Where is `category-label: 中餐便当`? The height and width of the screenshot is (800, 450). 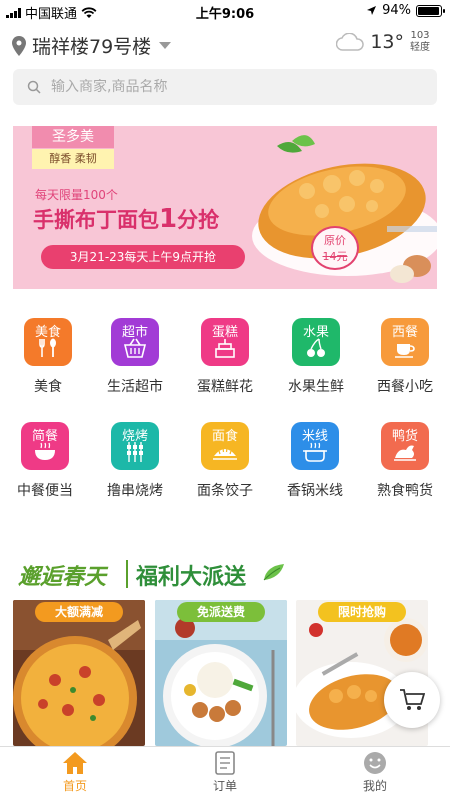
category-label: 中餐便当 is located at coordinates (45, 491).